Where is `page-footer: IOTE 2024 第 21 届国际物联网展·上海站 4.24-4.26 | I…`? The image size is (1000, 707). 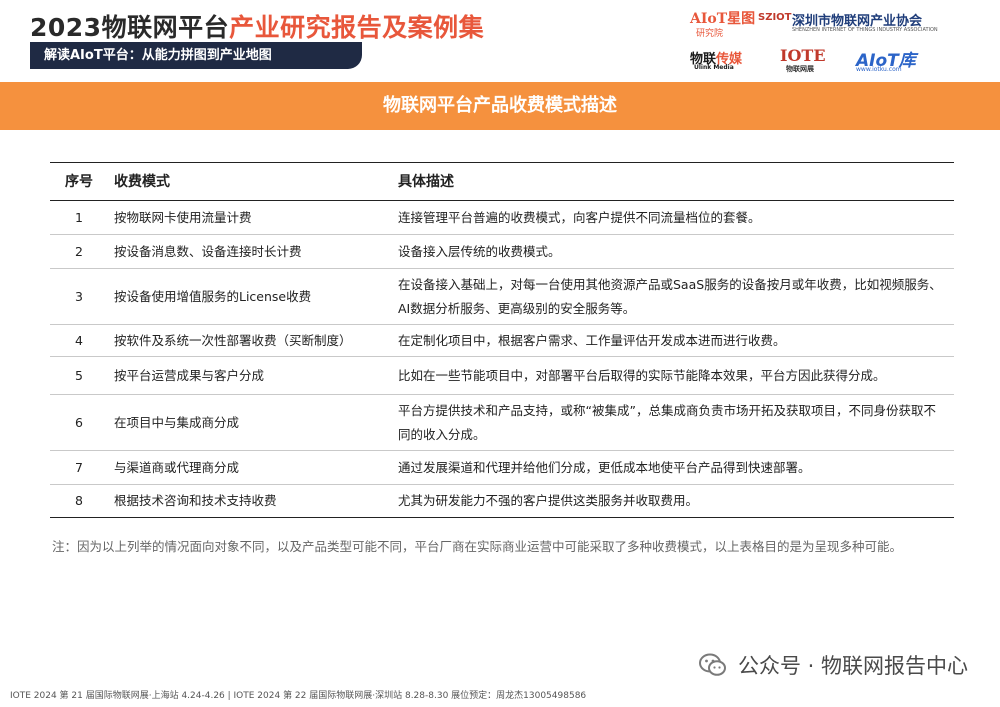 page-footer: IOTE 2024 第 21 届国际物联网展·上海站 4.24-4.26 | I… is located at coordinates (298, 696).